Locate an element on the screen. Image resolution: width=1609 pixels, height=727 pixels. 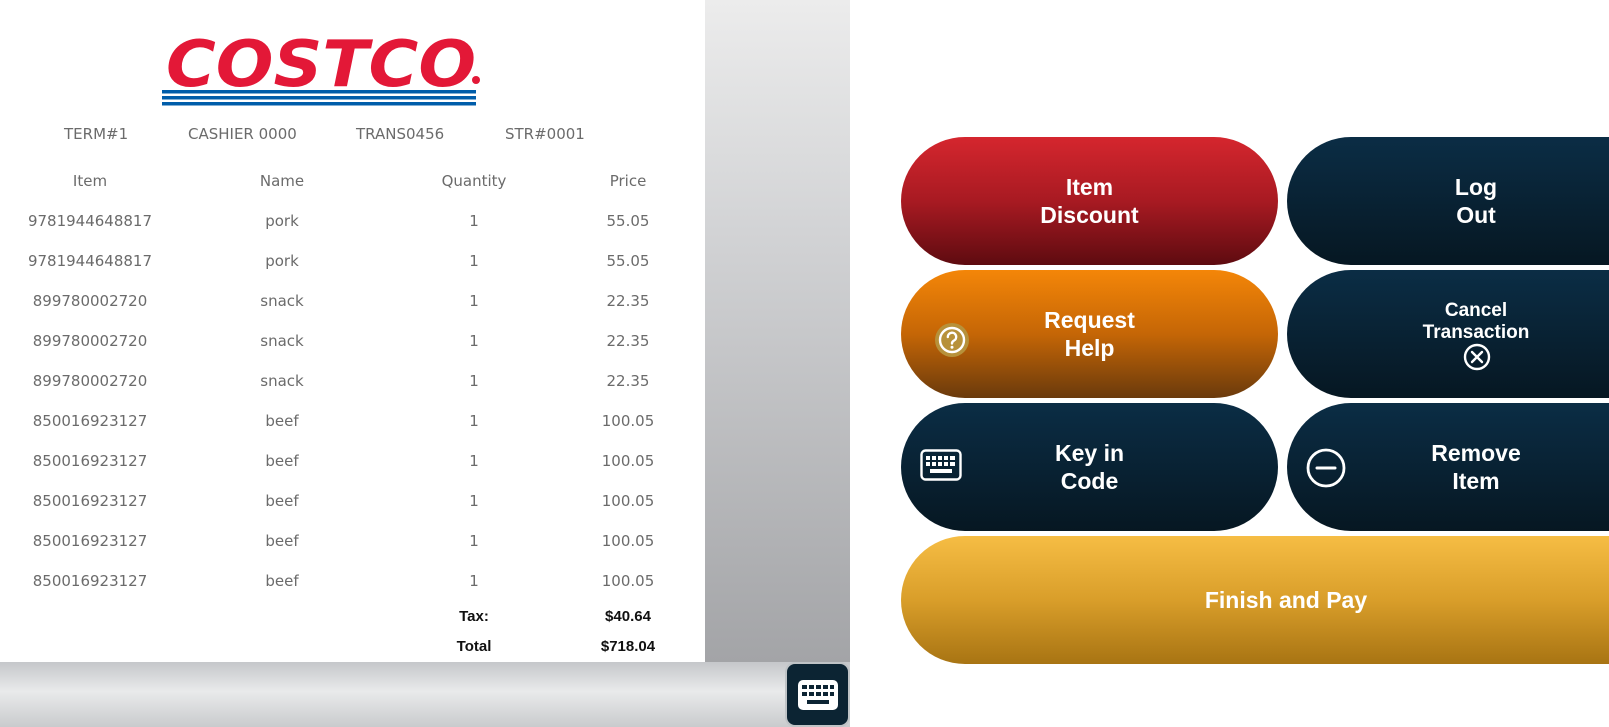
receipt-scroll-strip is located at coordinates (777, 331).